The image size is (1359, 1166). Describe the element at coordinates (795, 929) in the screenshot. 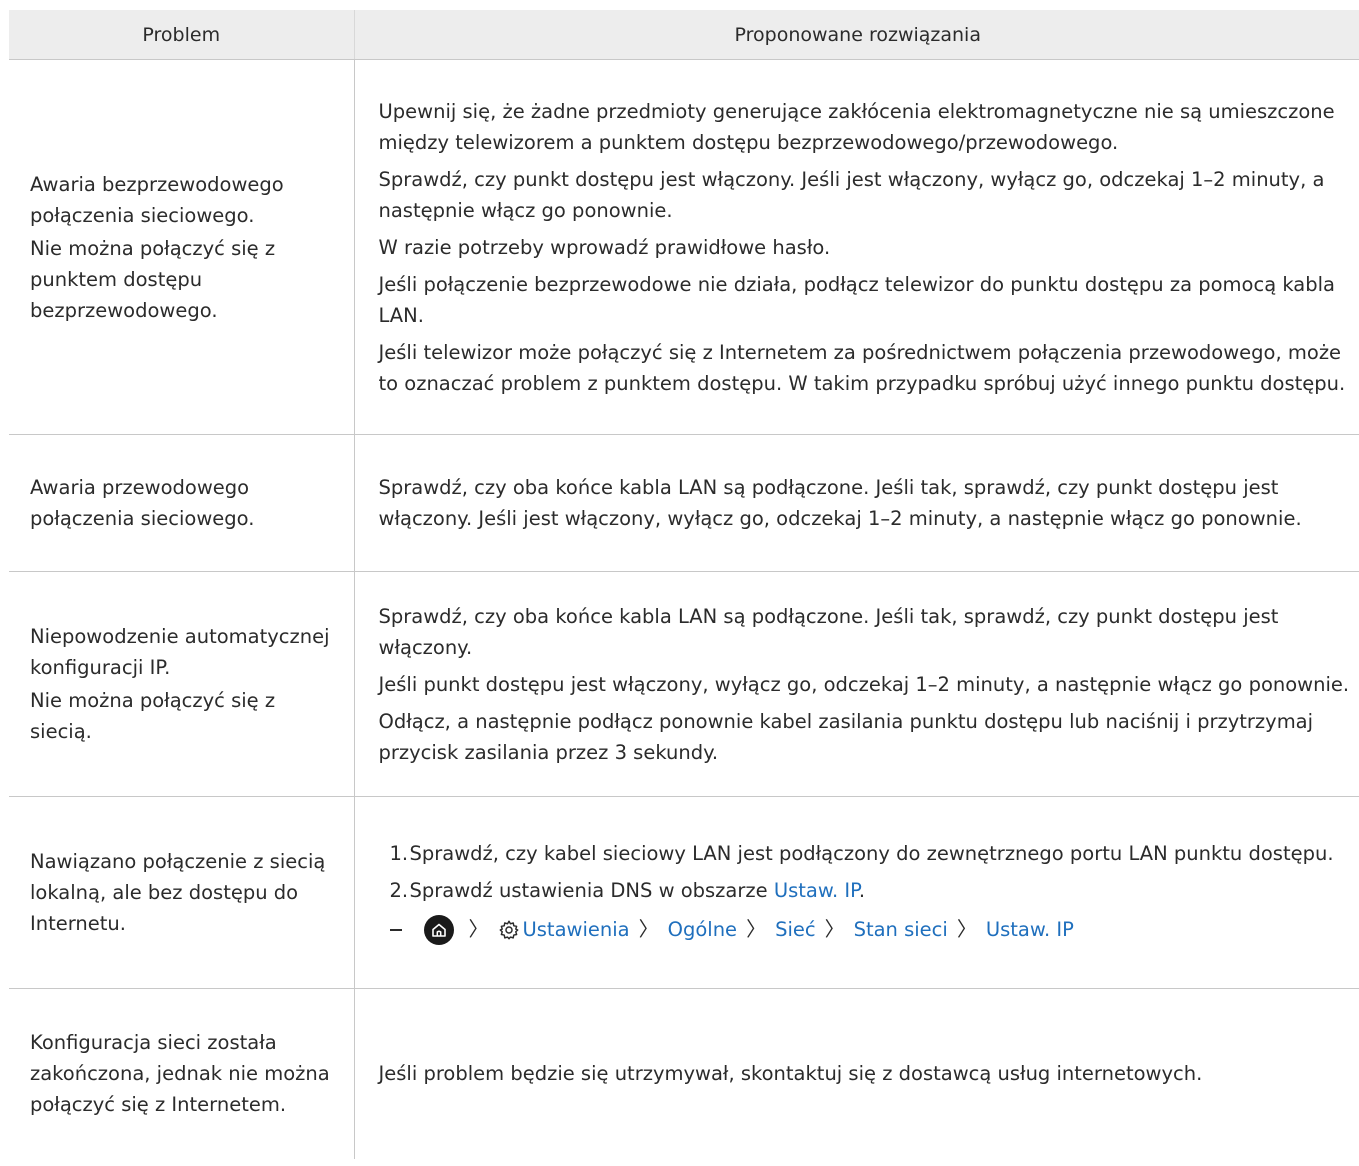

I see `path-item-network: Sieć` at that location.